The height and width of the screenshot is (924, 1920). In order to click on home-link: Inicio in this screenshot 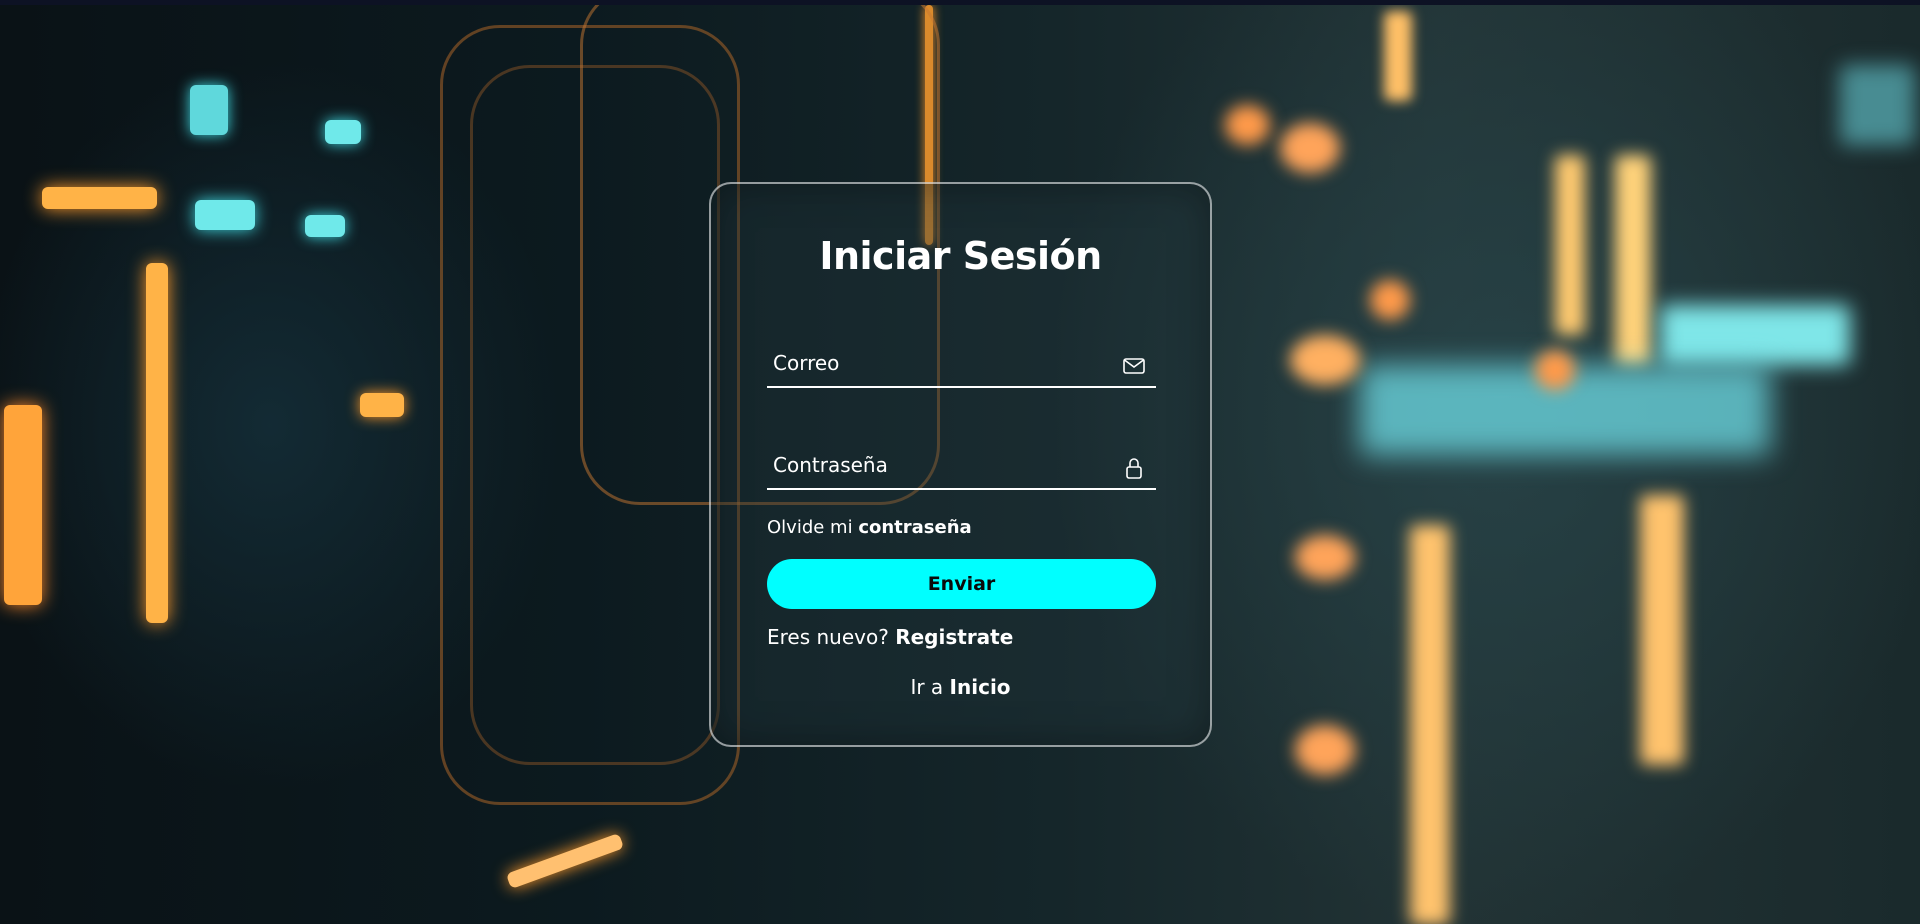, I will do `click(980, 687)`.